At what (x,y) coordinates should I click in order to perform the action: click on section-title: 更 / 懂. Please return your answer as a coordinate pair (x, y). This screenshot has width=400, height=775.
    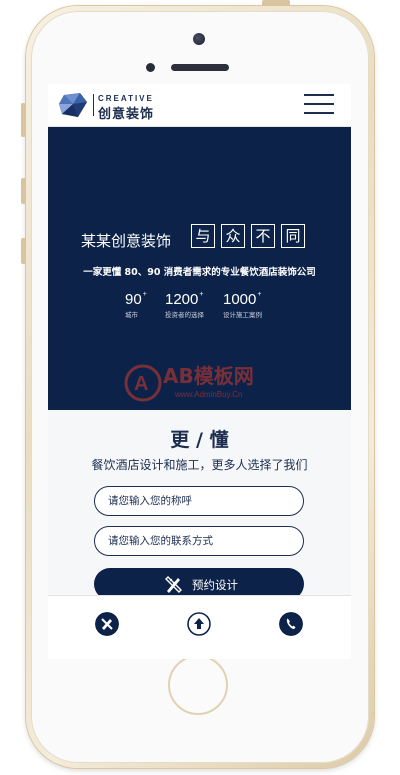
    Looking at the image, I should click on (199, 440).